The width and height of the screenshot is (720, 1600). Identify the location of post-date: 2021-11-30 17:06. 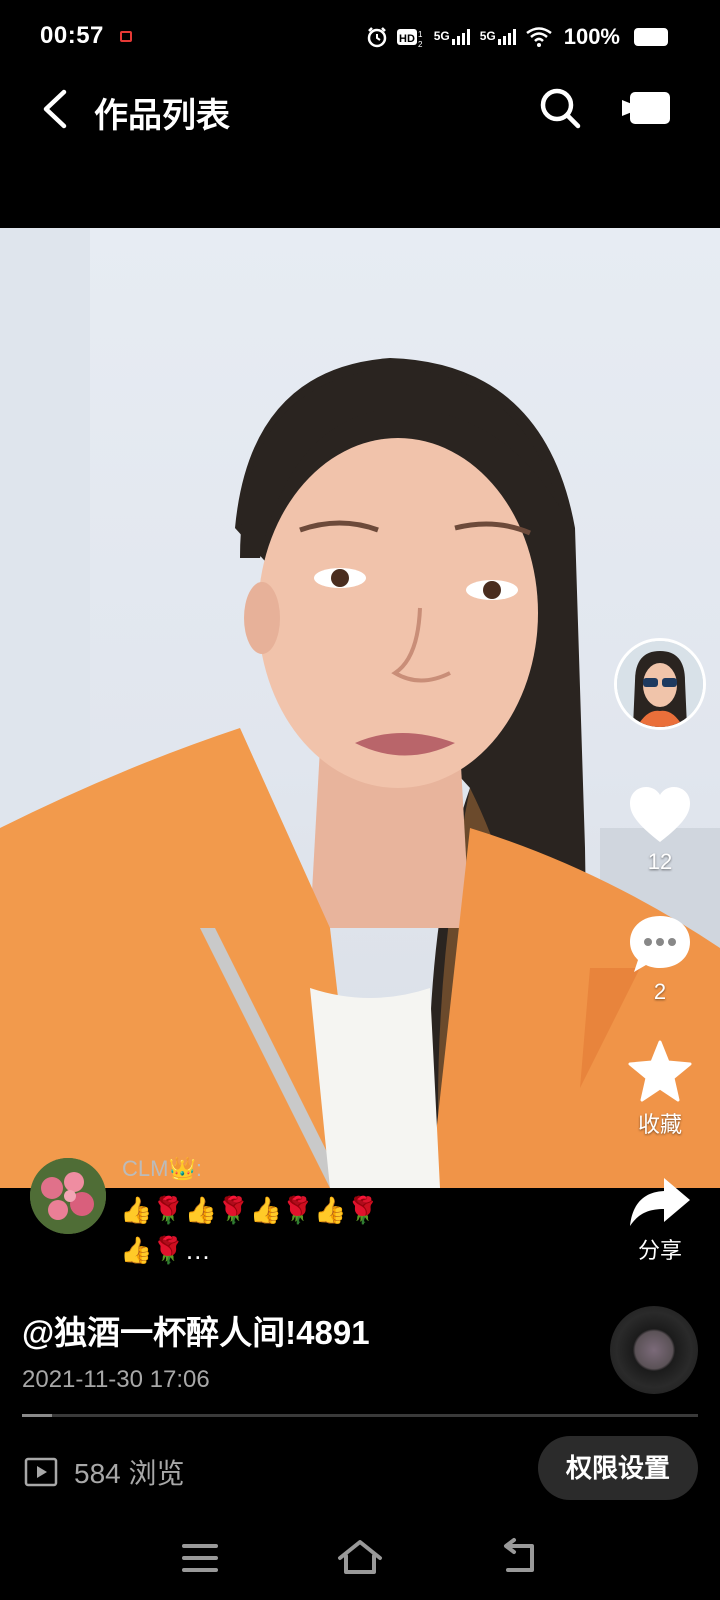
(116, 1379).